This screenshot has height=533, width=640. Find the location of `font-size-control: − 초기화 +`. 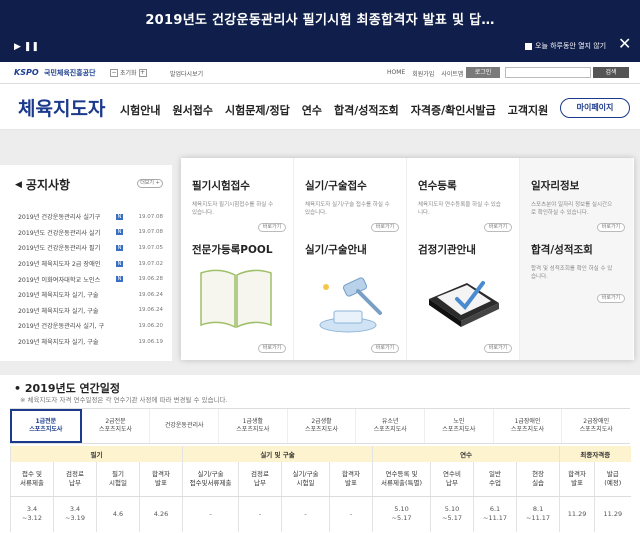

font-size-control: − 초기화 + is located at coordinates (128, 72).